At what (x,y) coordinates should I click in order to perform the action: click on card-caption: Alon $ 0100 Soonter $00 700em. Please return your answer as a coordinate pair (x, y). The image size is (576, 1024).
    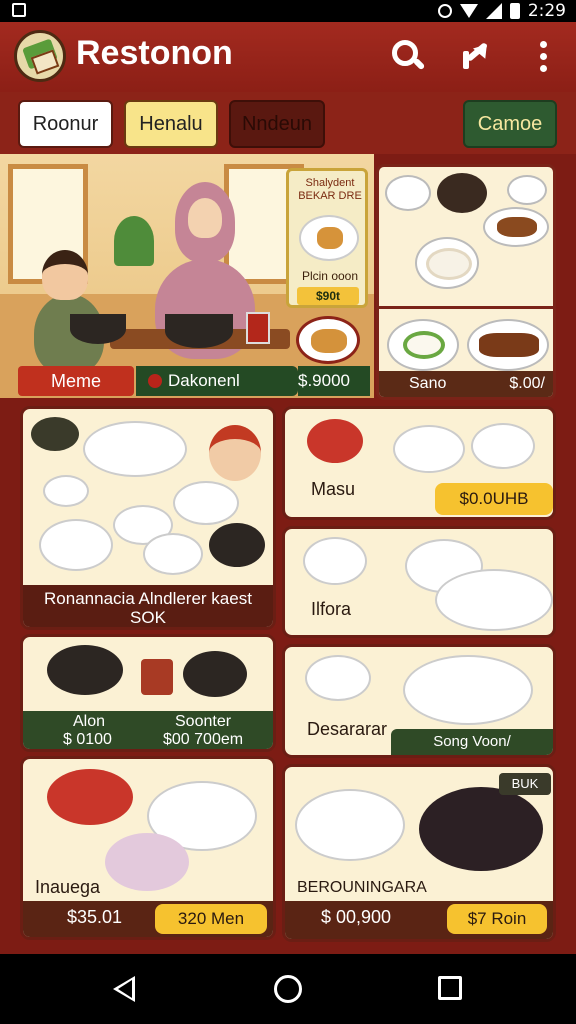
    Looking at the image, I should click on (148, 730).